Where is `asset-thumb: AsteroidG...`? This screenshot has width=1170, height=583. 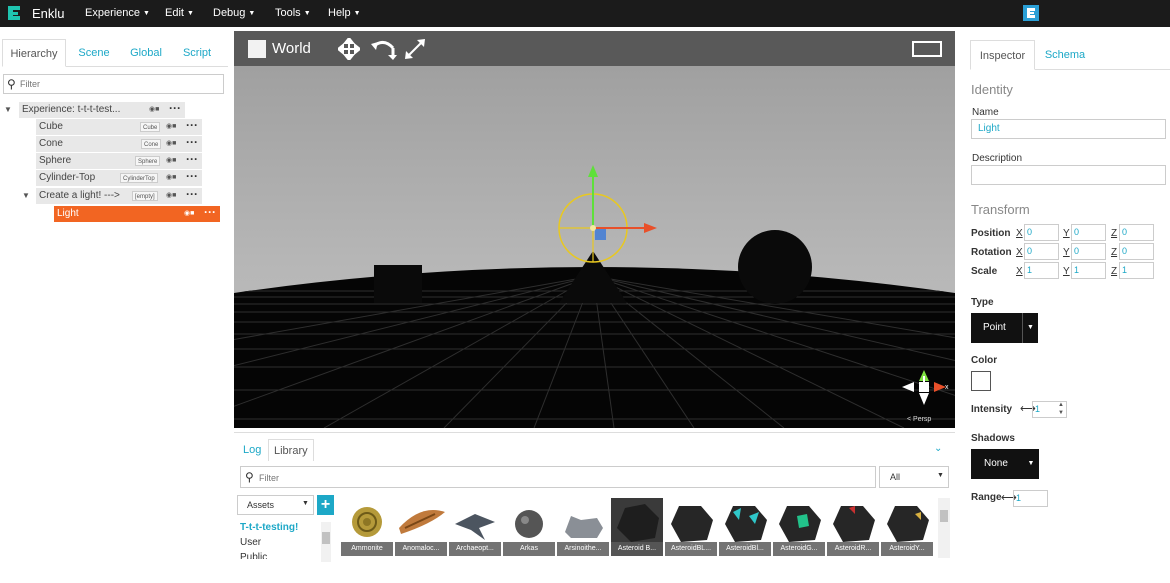 asset-thumb: AsteroidG... is located at coordinates (799, 527).